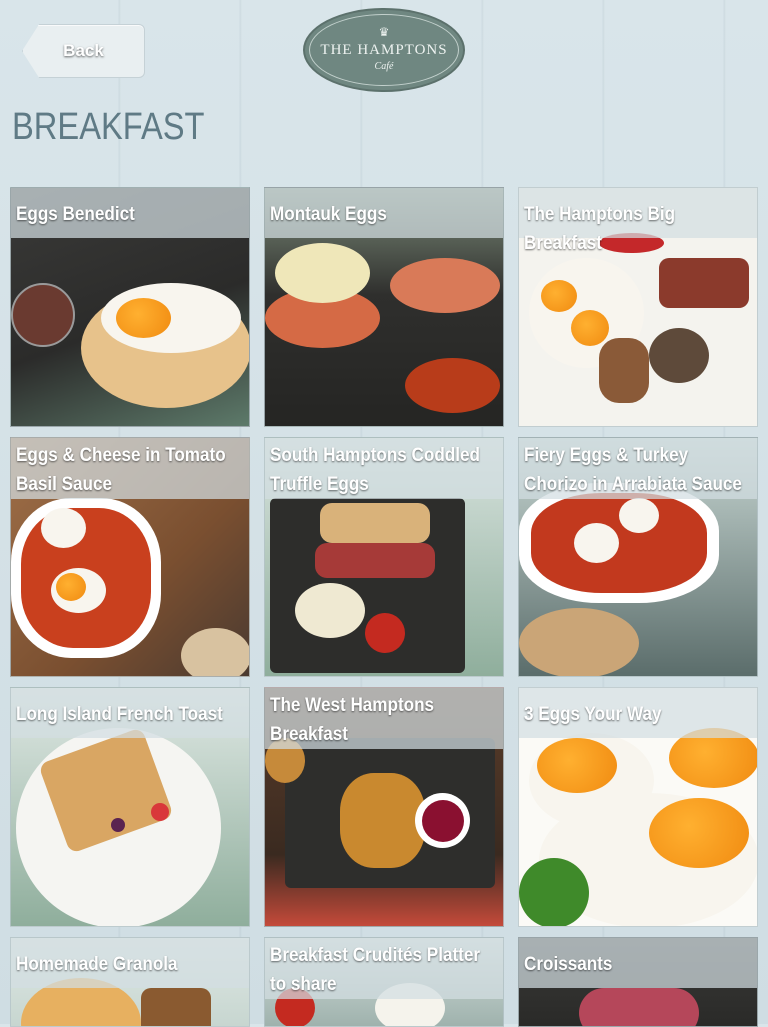 The height and width of the screenshot is (1027, 768). I want to click on menu-item-label: The Hamptons Big Breakfast, so click(638, 221).